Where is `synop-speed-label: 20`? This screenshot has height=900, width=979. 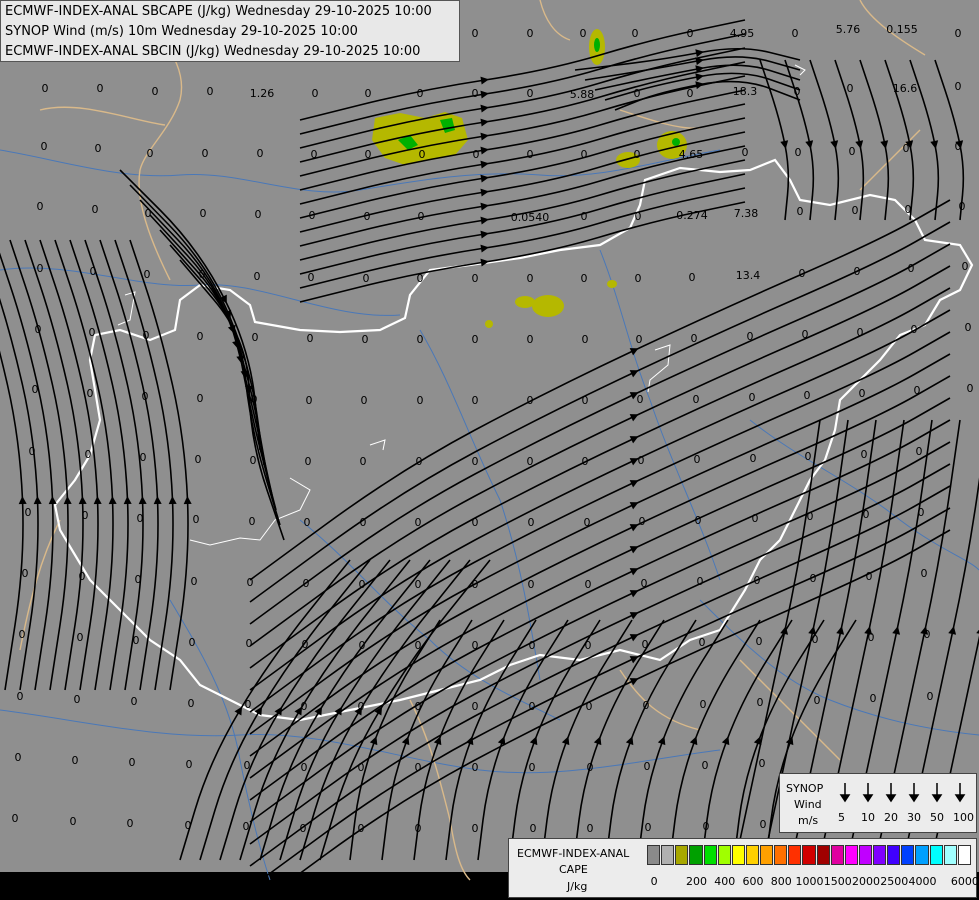
synop-speed-label: 20 is located at coordinates (891, 817).